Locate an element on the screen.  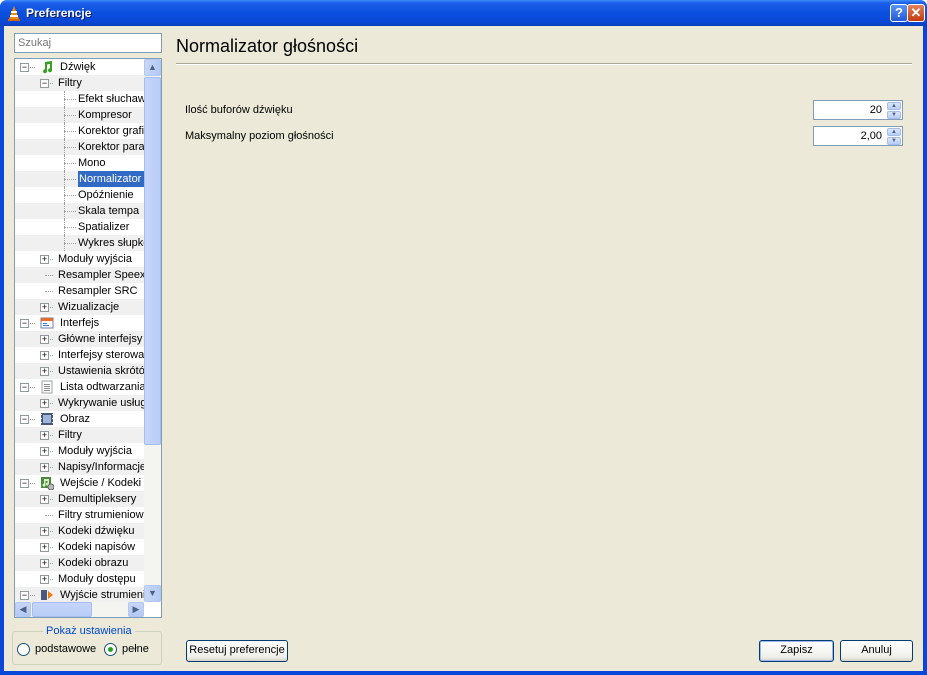
tree-item: Spatializer is located at coordinates (79, 227).